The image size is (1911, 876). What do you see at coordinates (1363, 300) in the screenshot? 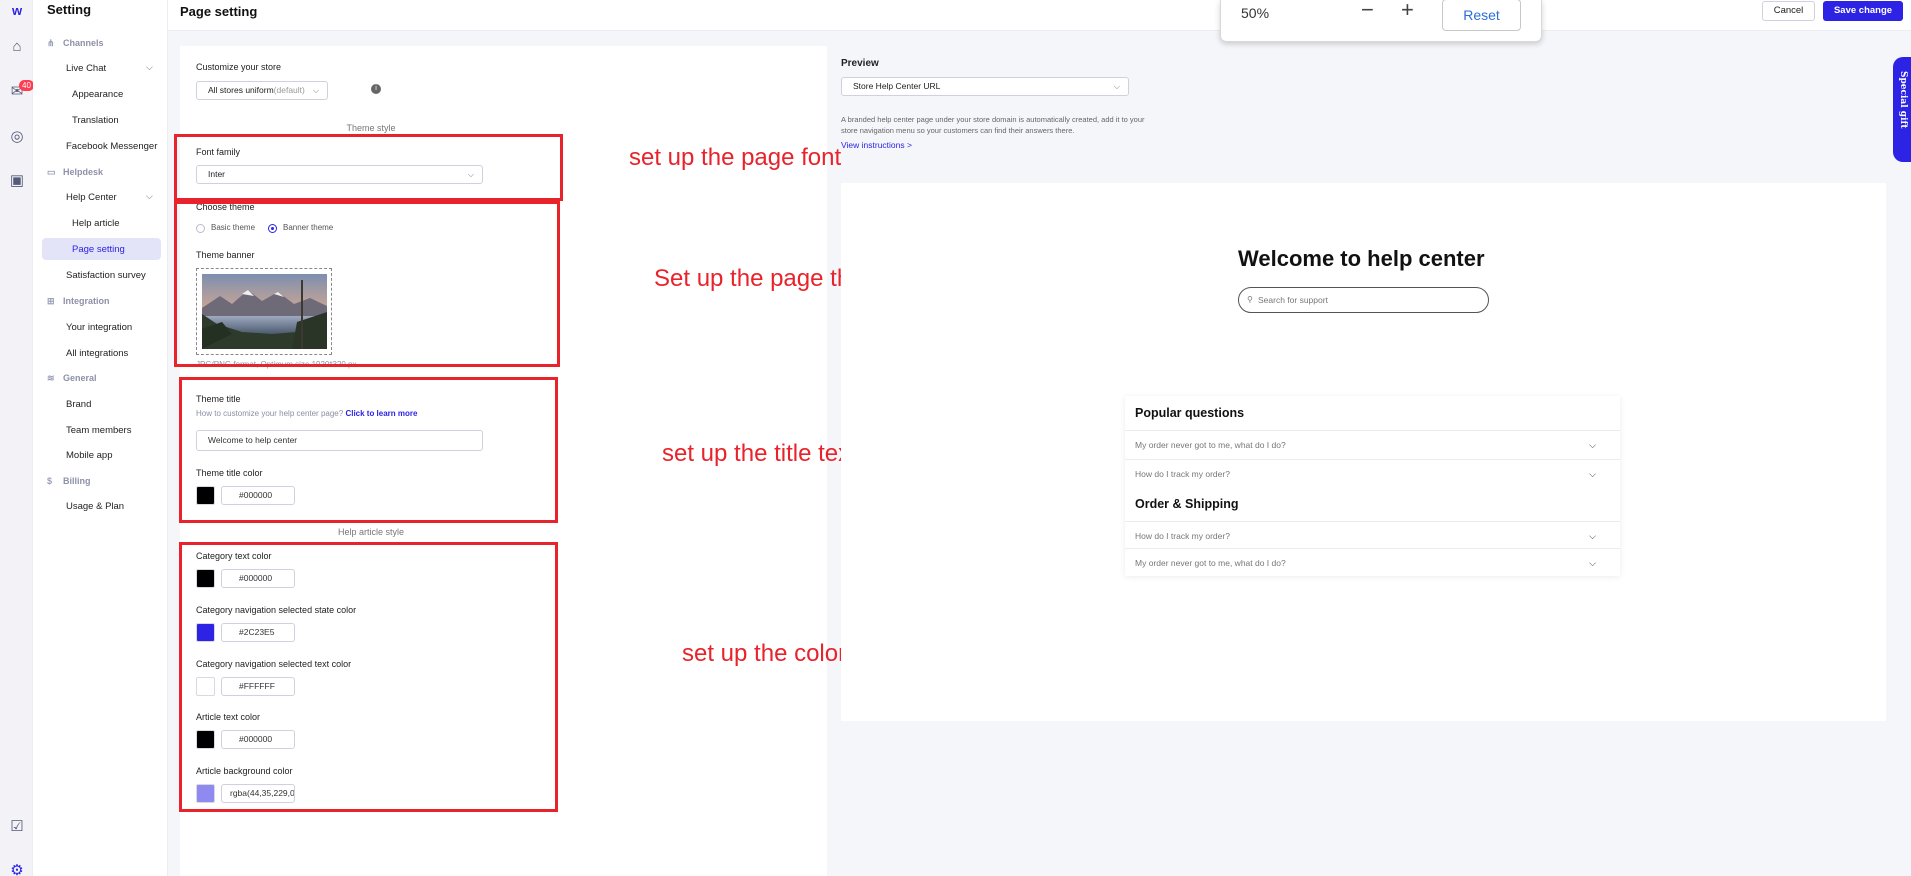
I see `preview-search-input: ⚲ Search for support` at bounding box center [1363, 300].